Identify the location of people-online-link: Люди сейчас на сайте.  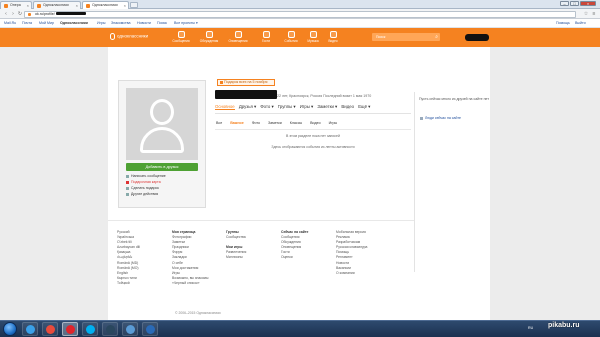
(440, 118).